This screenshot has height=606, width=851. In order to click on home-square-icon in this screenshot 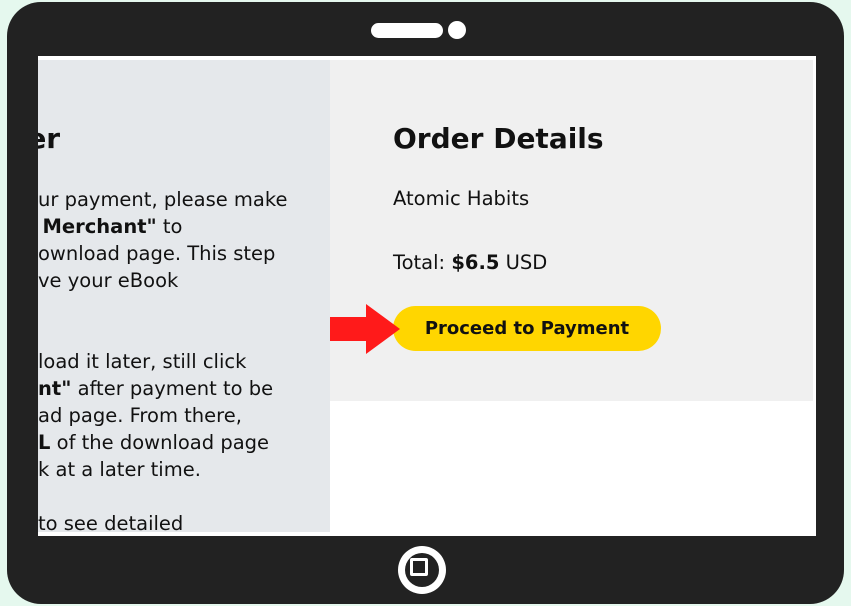, I will do `click(419, 567)`.